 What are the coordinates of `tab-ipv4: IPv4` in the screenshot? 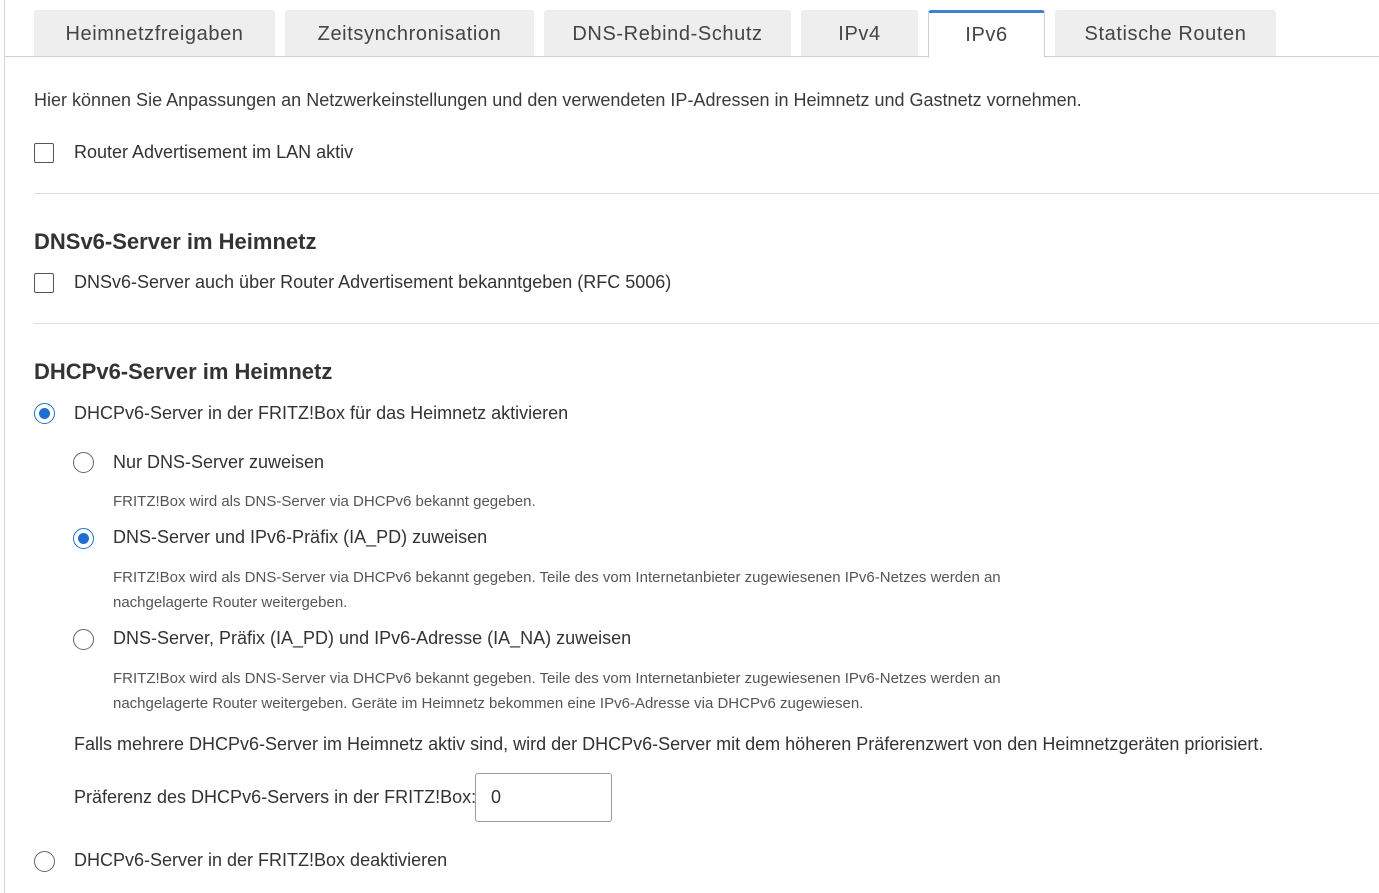 It's located at (859, 33).